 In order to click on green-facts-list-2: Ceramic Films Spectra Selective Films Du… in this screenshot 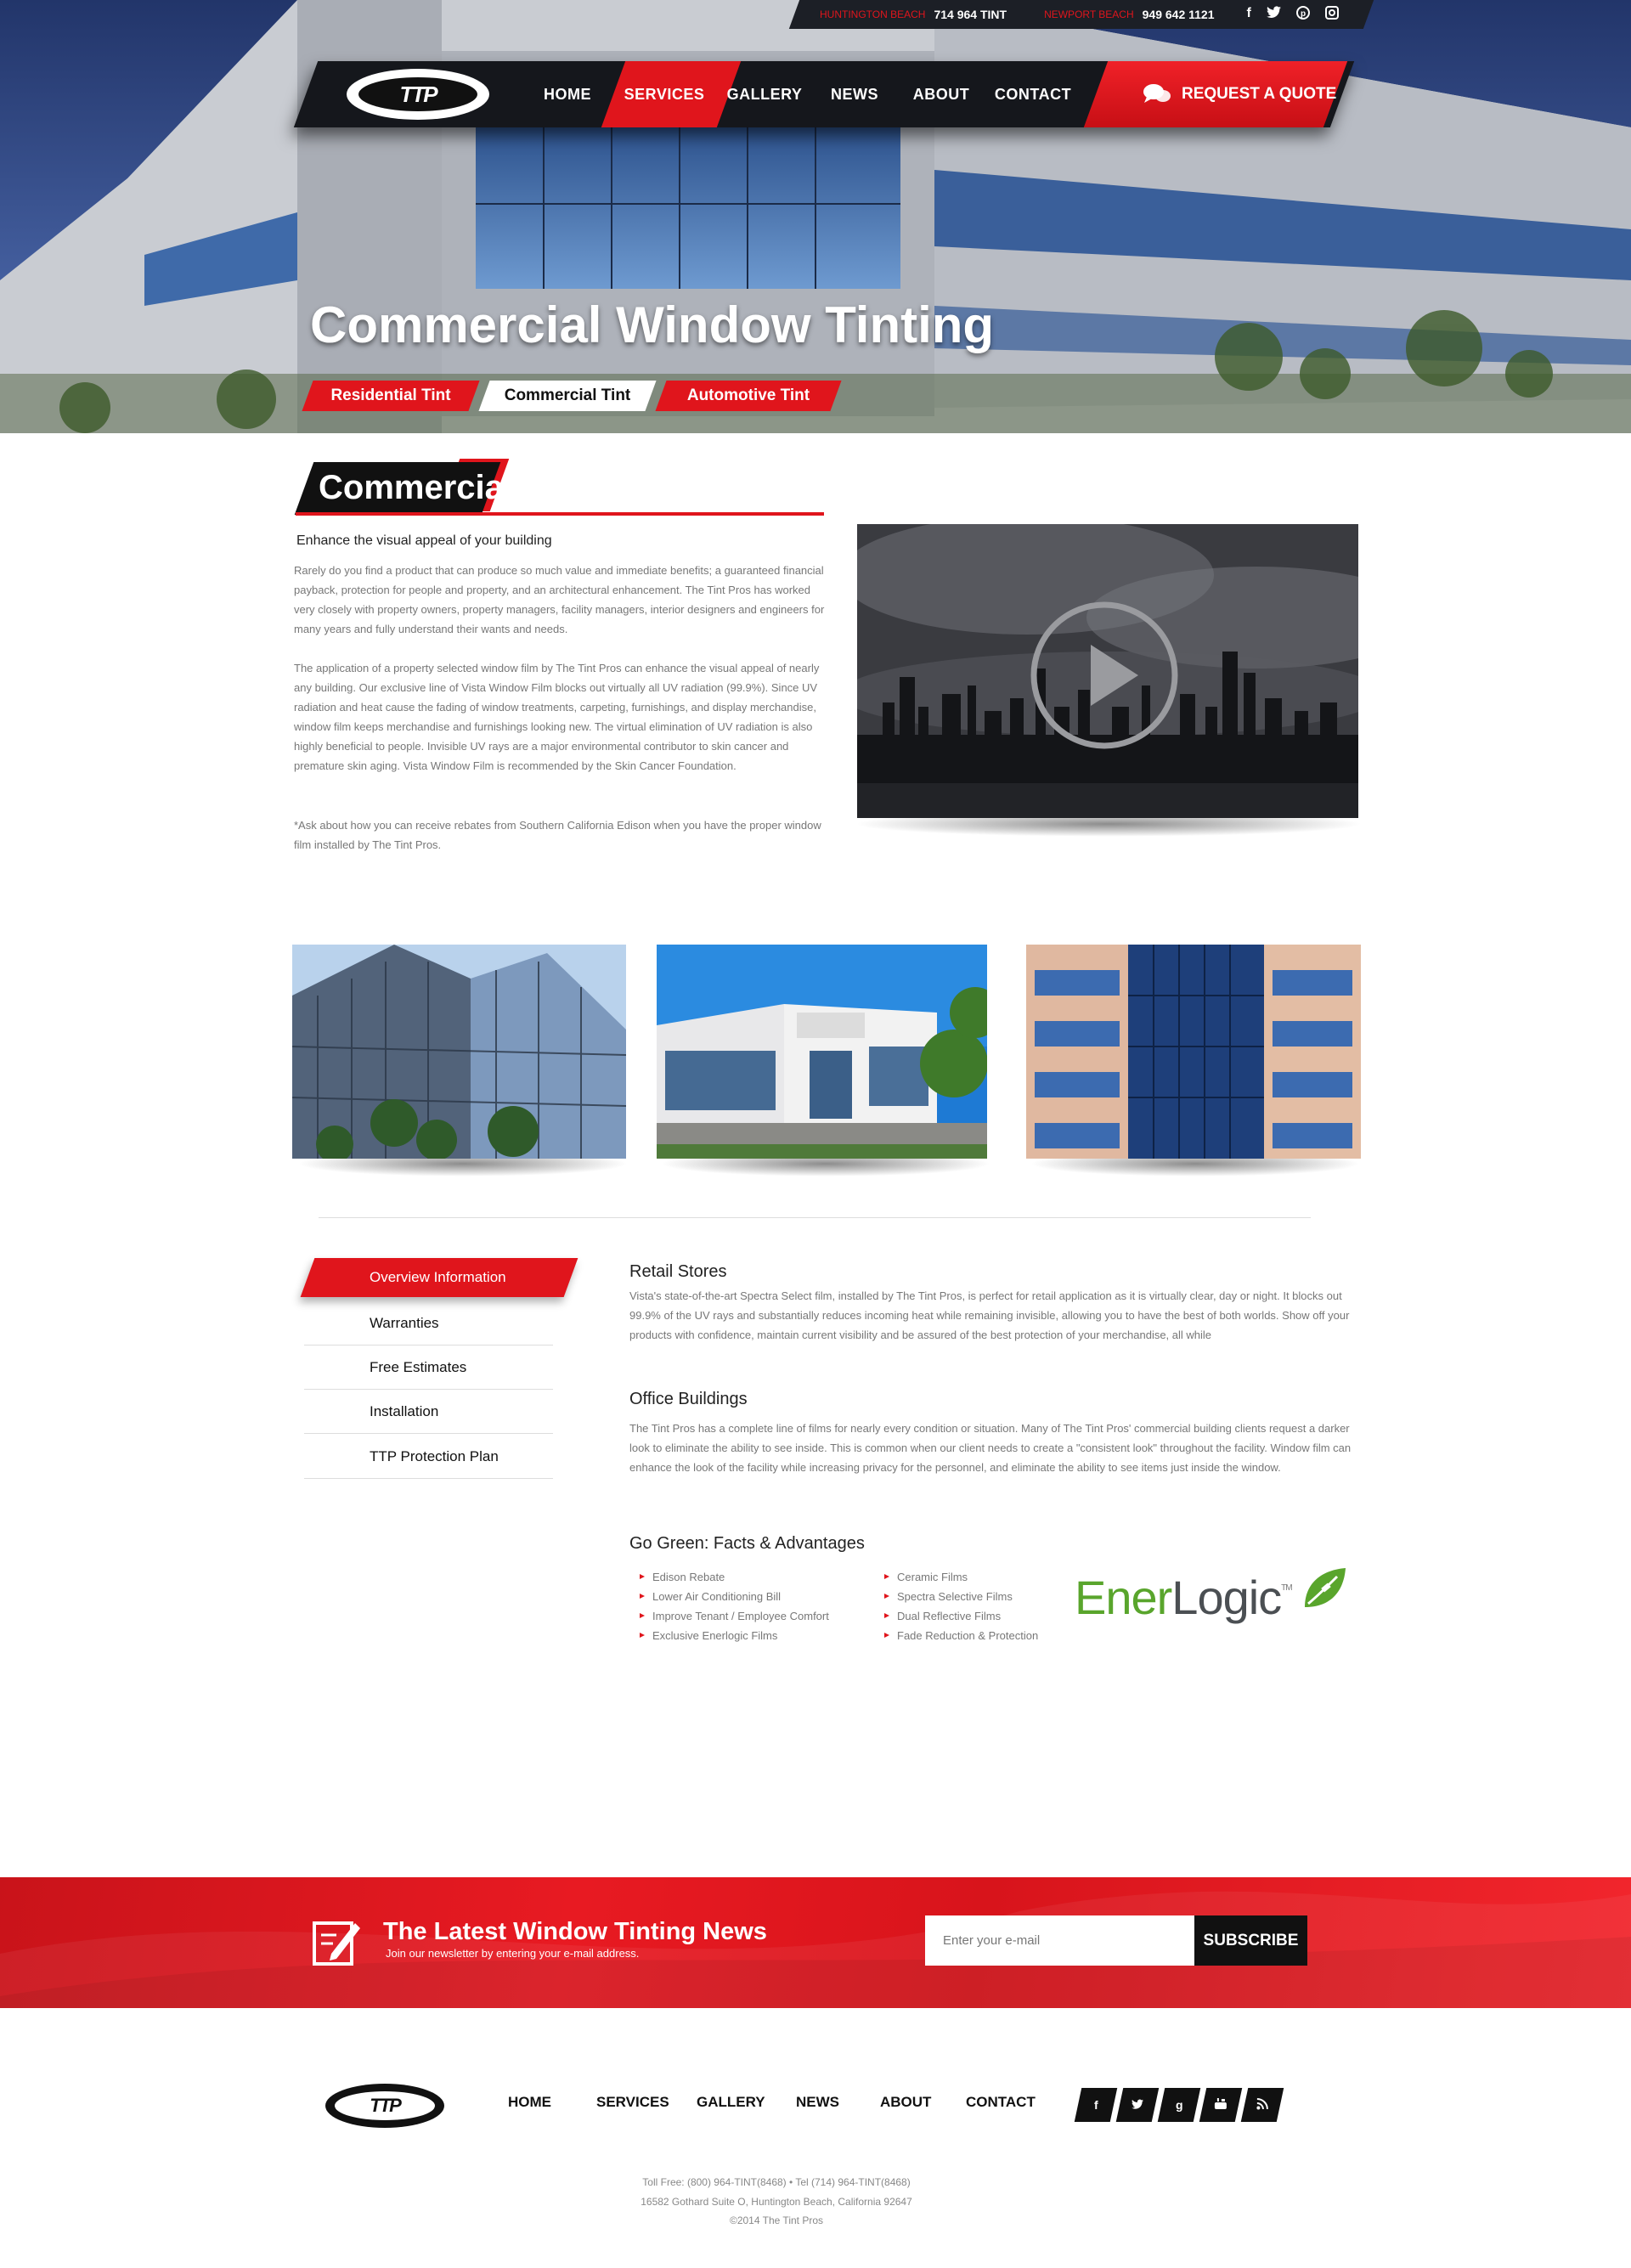, I will do `click(958, 1606)`.